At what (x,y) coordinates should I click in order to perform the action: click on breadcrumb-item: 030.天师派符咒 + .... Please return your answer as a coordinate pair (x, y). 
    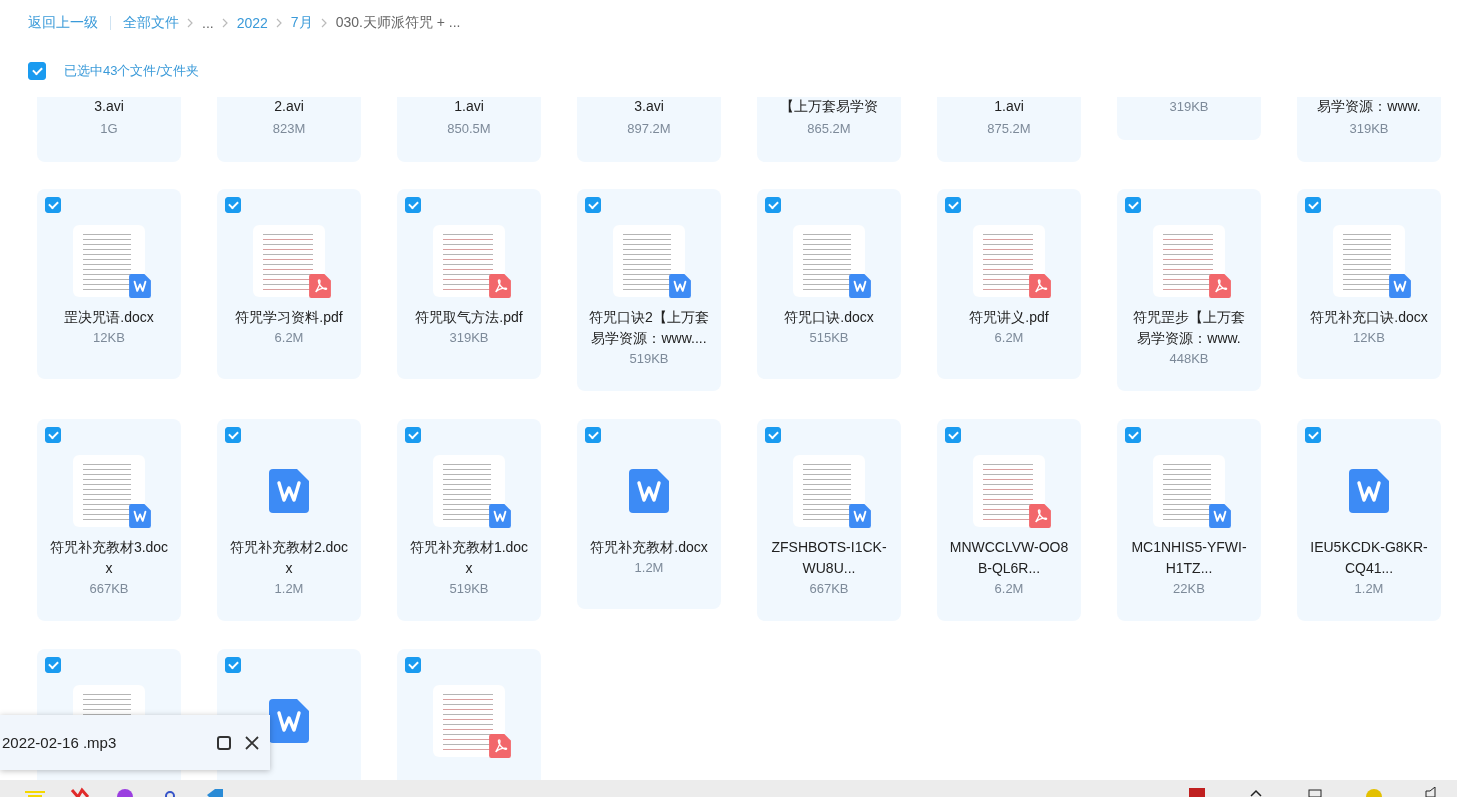
    Looking at the image, I should click on (398, 23).